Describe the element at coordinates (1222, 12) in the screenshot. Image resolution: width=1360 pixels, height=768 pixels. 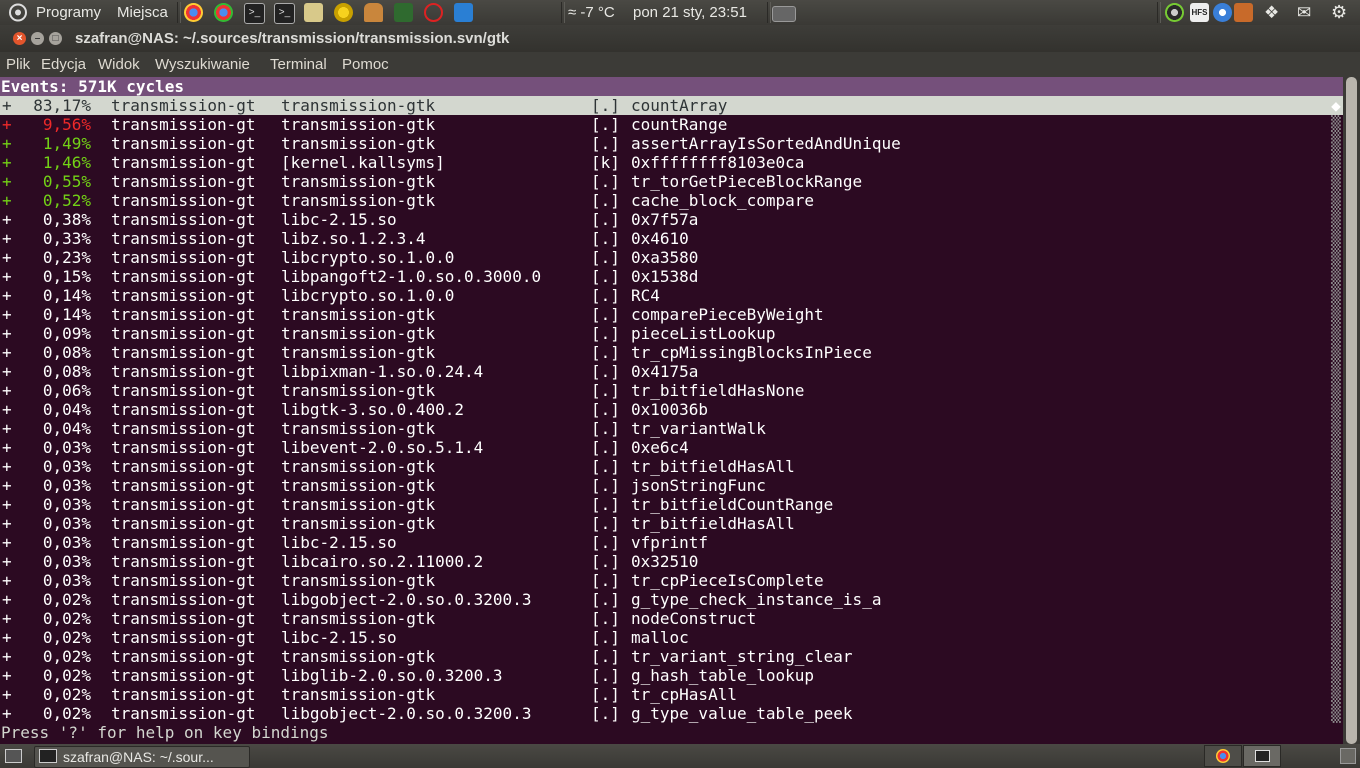
I see `settings-gear-icon` at that location.